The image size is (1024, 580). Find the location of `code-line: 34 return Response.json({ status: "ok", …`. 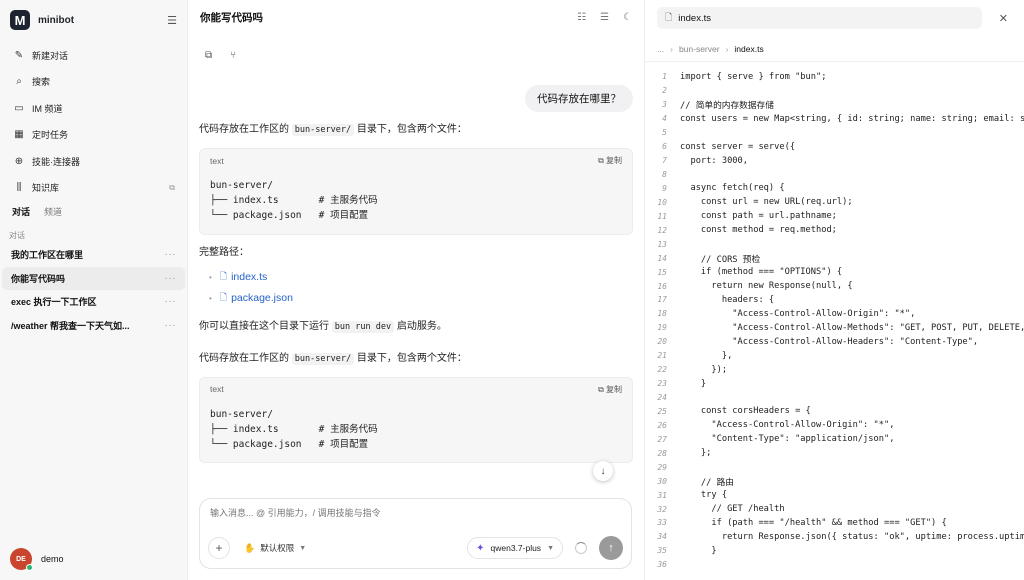

code-line: 34 return Response.json({ status: "ok", … is located at coordinates (834, 537).